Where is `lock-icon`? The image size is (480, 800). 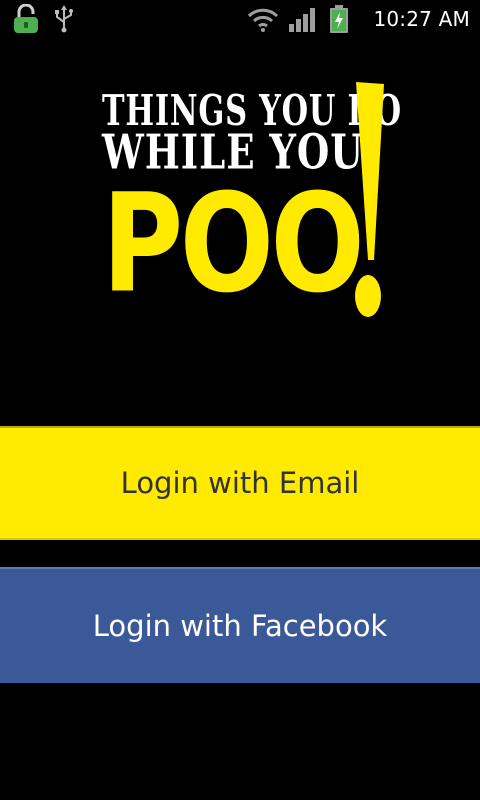 lock-icon is located at coordinates (26, 18).